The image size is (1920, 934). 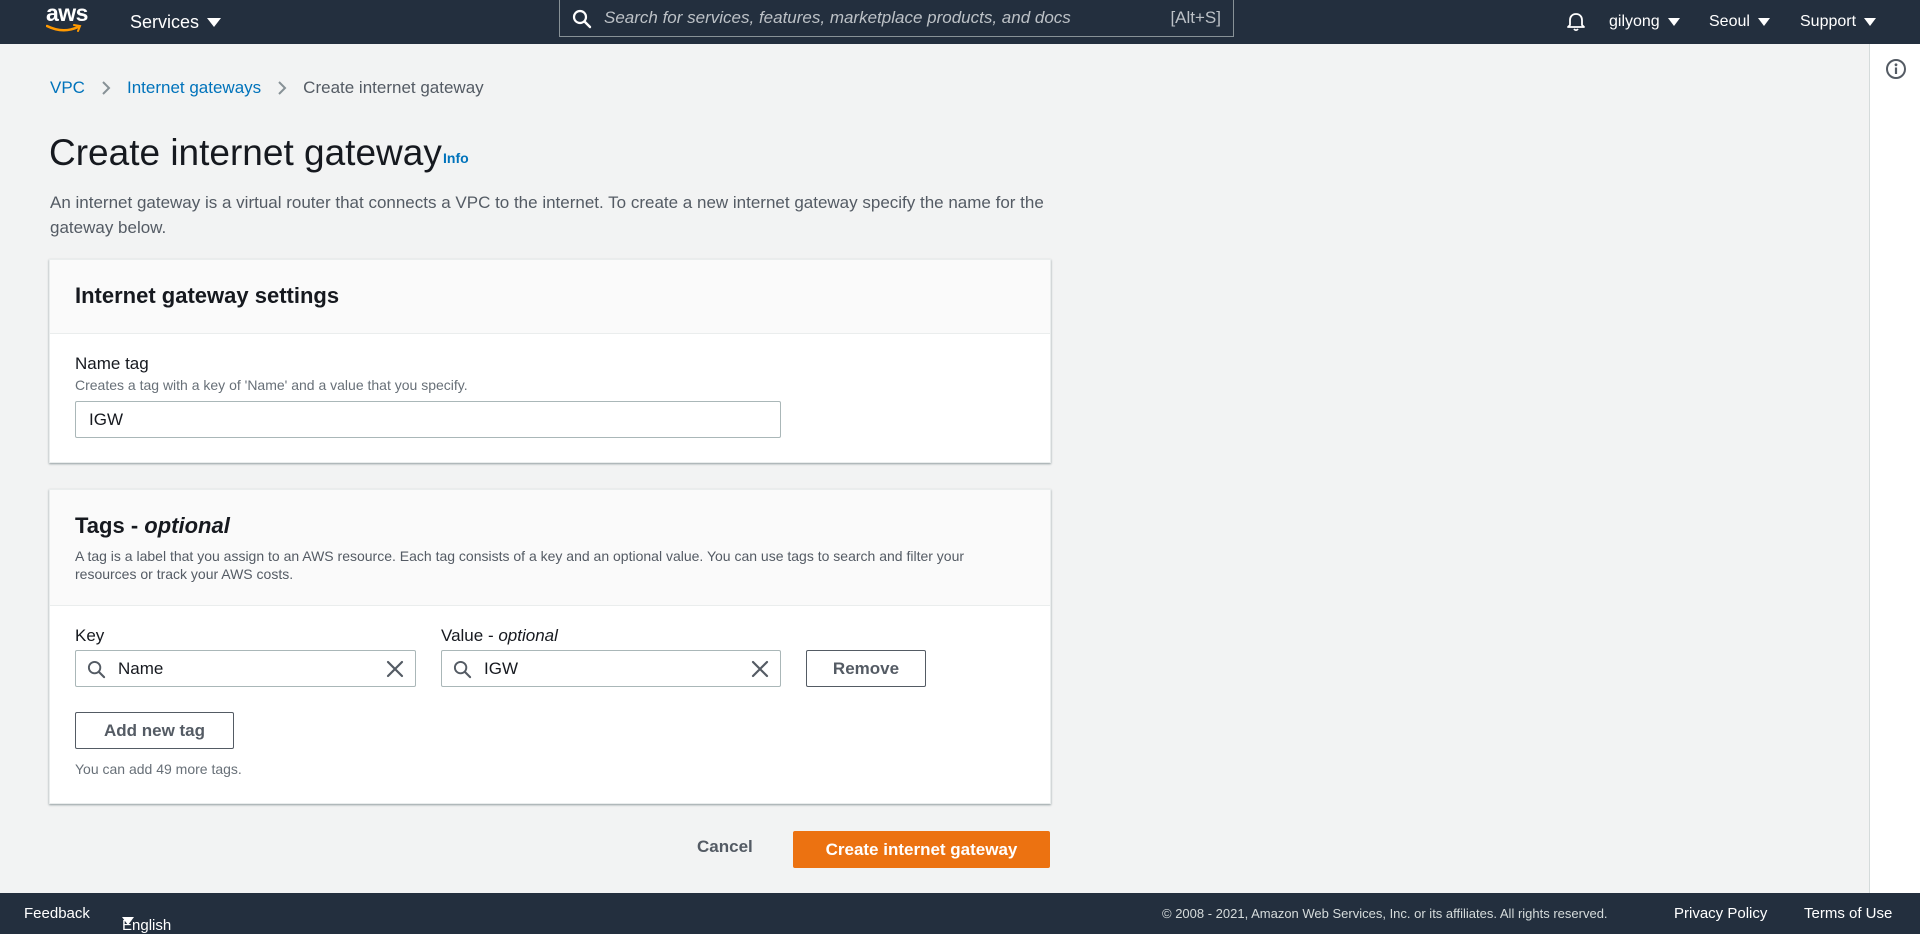 I want to click on name-tag-label: Name tag, so click(x=112, y=363).